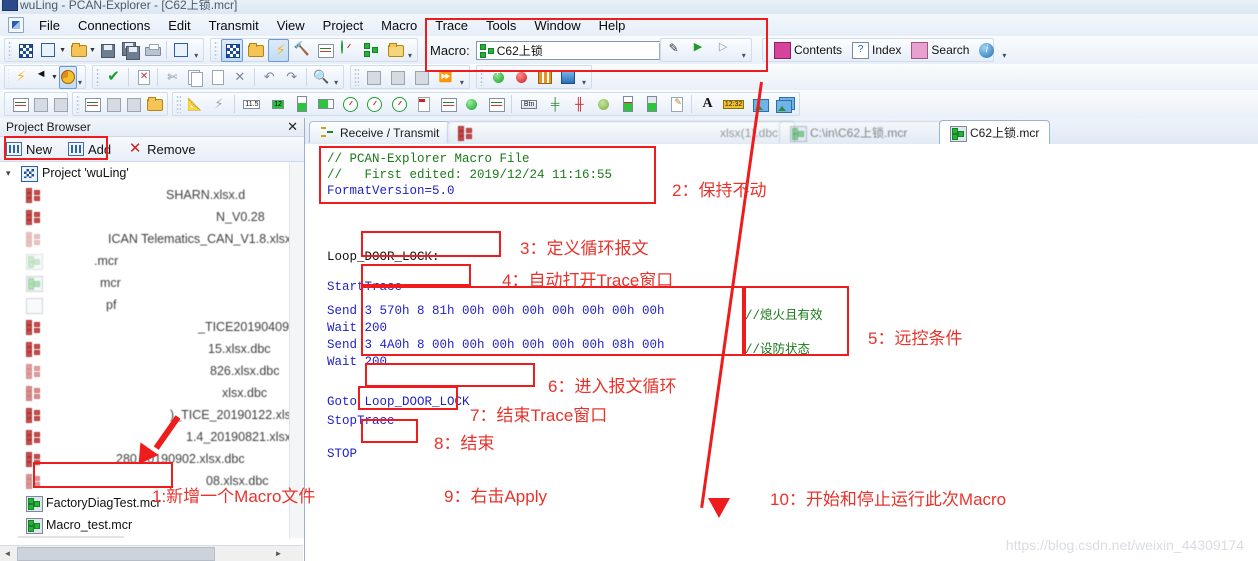 The width and height of the screenshot is (1258, 561). What do you see at coordinates (40, 104) in the screenshot?
I see `chart-scatter-icon` at bounding box center [40, 104].